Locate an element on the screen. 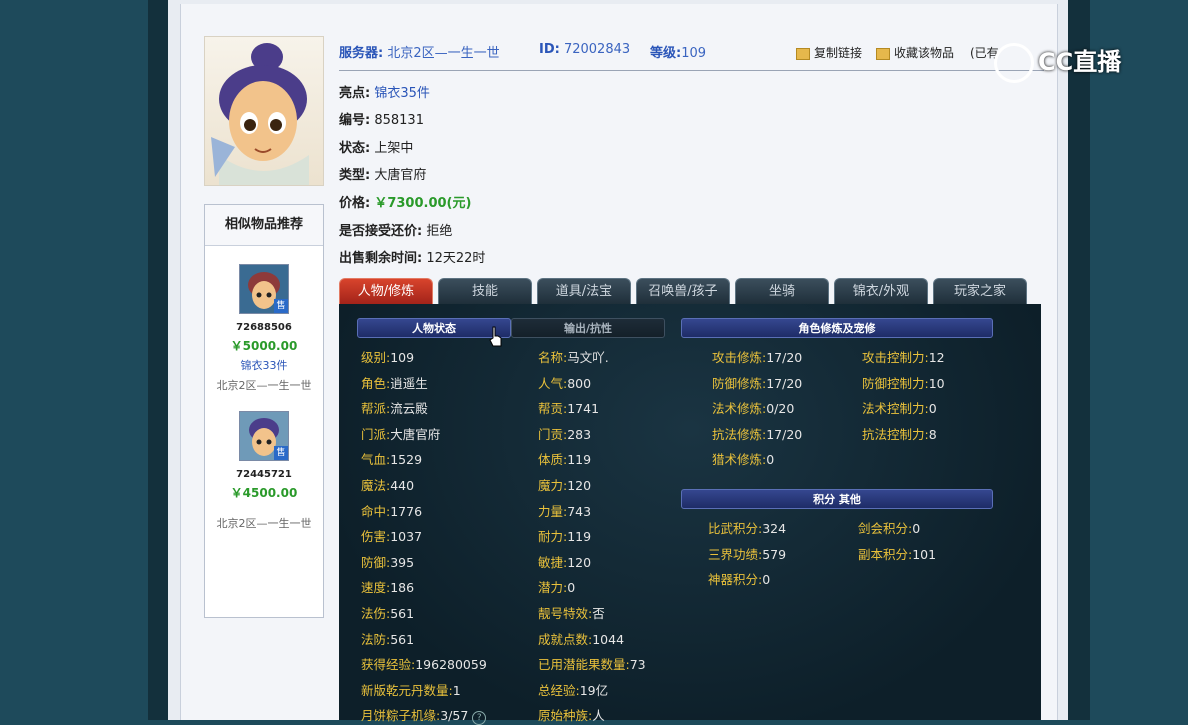 This screenshot has height=725, width=1188. tab-skills: 技能 is located at coordinates (485, 291).